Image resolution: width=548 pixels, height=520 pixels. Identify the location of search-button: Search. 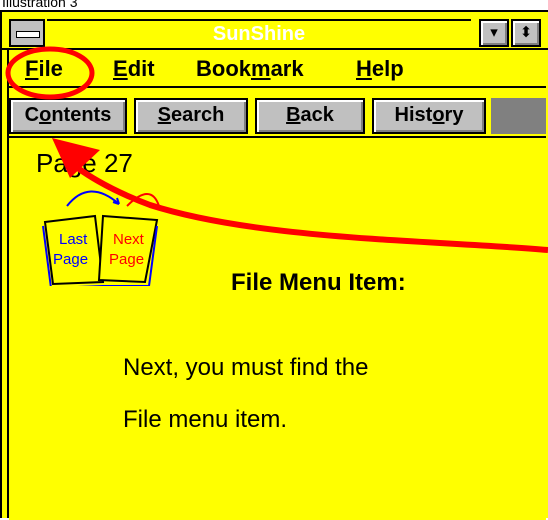
(191, 116).